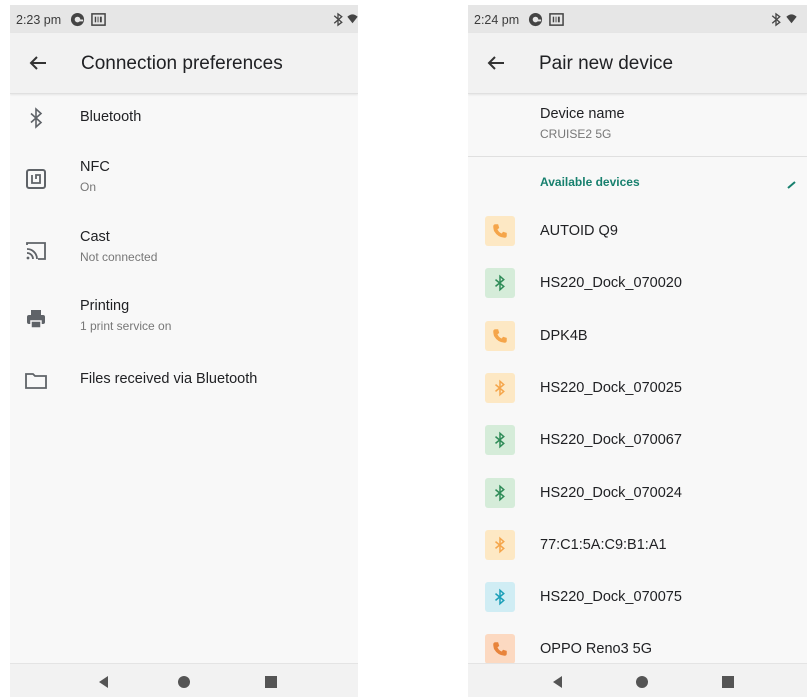 Image resolution: width=807 pixels, height=697 pixels. I want to click on device-name-label: Device name, so click(582, 114).